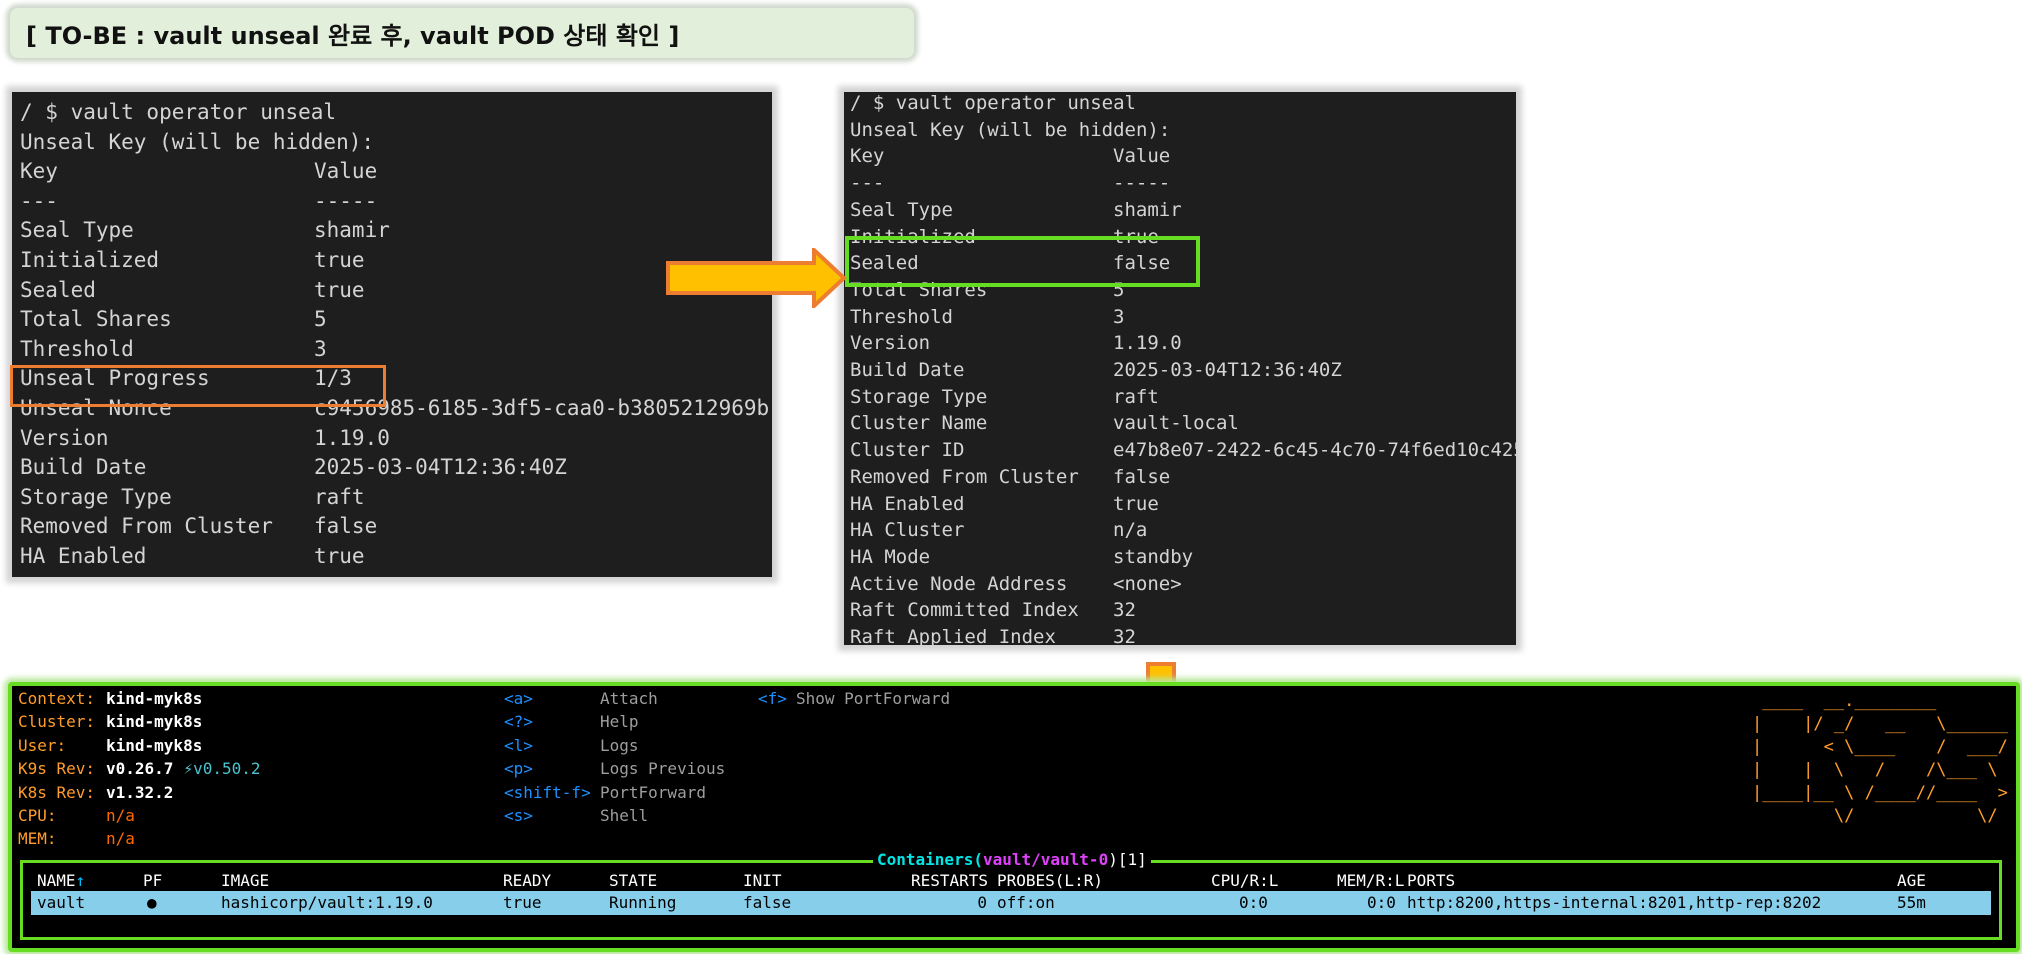 The height and width of the screenshot is (954, 2022). Describe the element at coordinates (139, 769) in the screenshot. I see `k9s-info-row: K9s Rev: v0.26.7 ⚡v0.50.2` at that location.